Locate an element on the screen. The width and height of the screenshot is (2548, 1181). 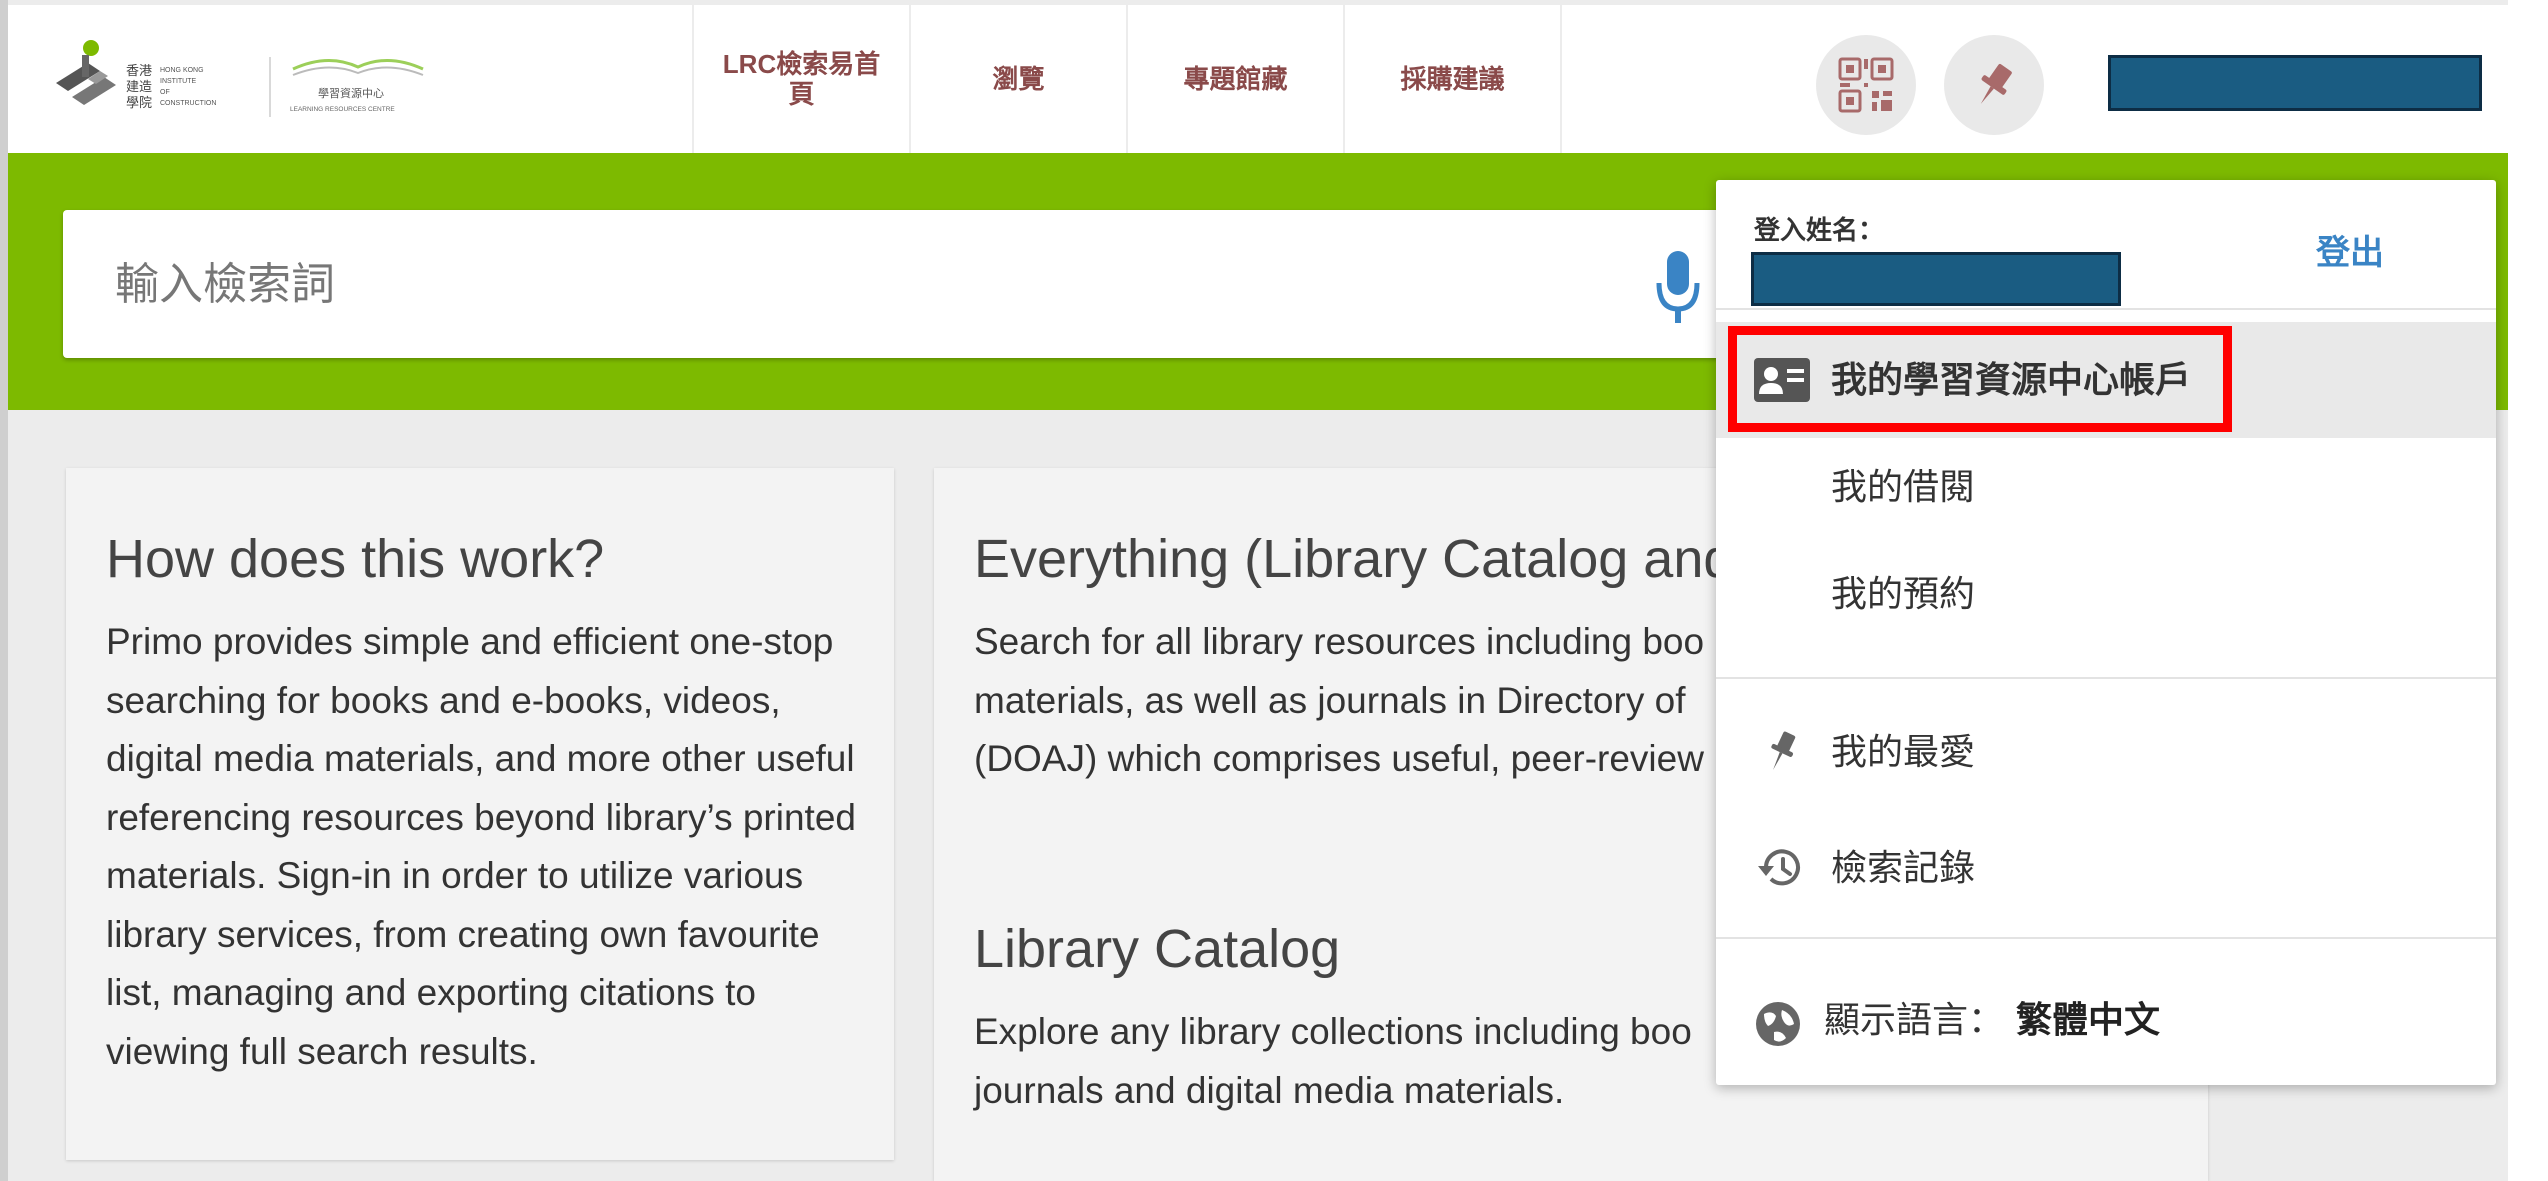
nav-lrc-home-label: LRC檢索易首 頁 is located at coordinates (801, 79).